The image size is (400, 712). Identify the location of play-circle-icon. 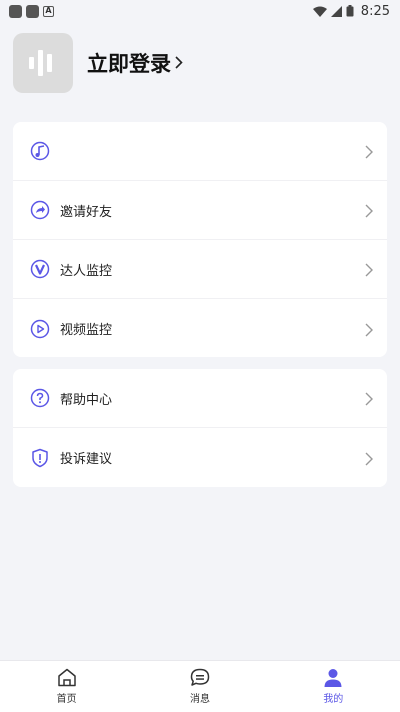
(40, 329).